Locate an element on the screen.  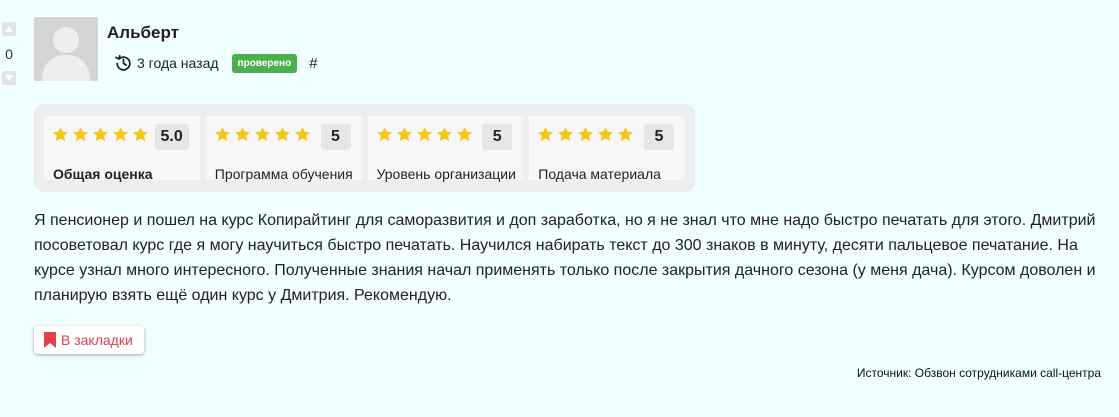
avatar is located at coordinates (66, 49).